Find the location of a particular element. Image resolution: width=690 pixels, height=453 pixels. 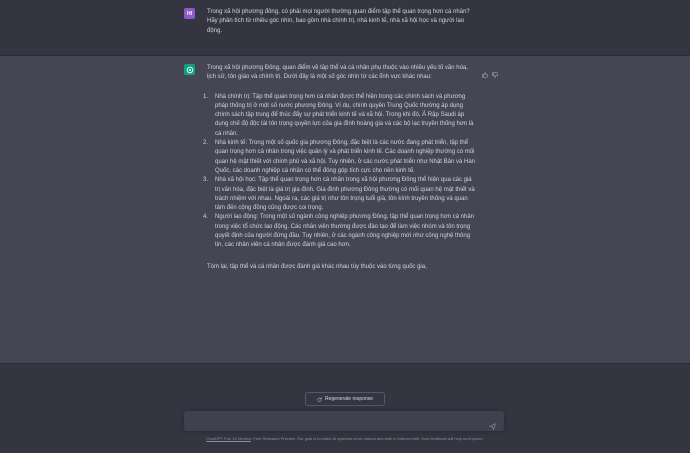

thumbs-up-button is located at coordinates (485, 71).